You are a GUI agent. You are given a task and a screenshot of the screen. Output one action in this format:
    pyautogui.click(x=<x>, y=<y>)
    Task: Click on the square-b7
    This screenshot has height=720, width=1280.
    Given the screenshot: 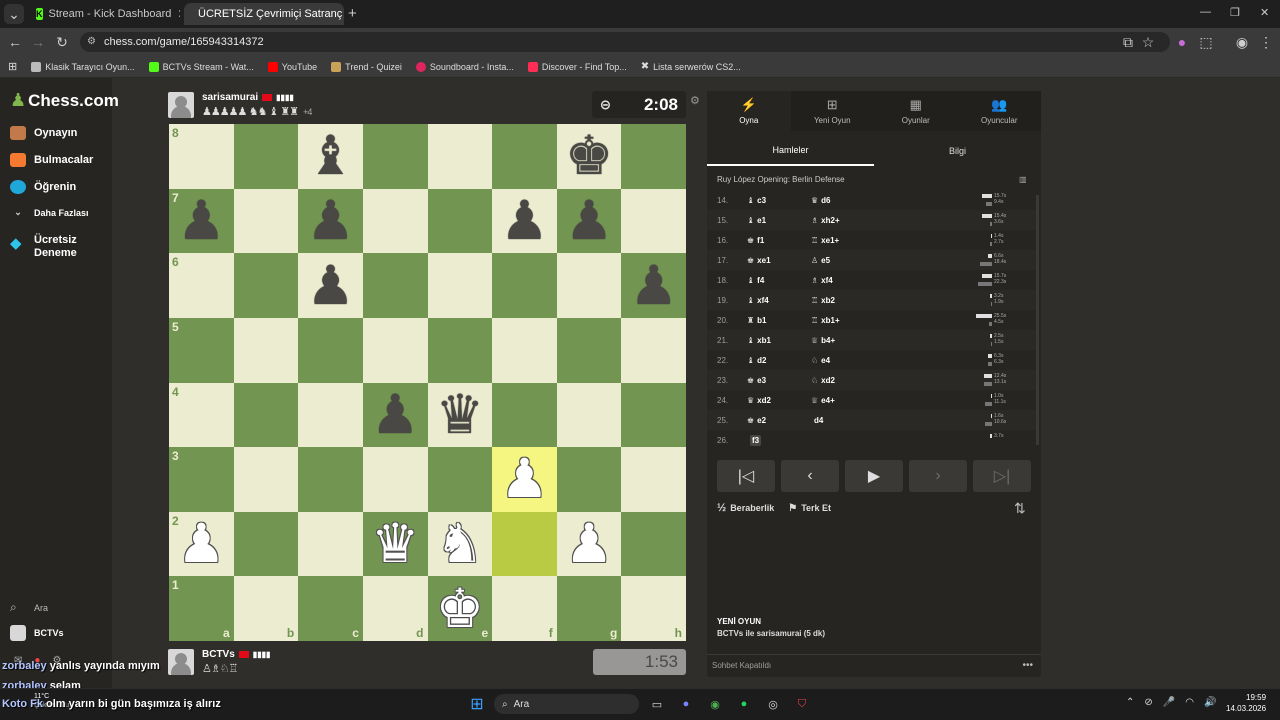 What is the action you would take?
    pyautogui.click(x=266, y=221)
    